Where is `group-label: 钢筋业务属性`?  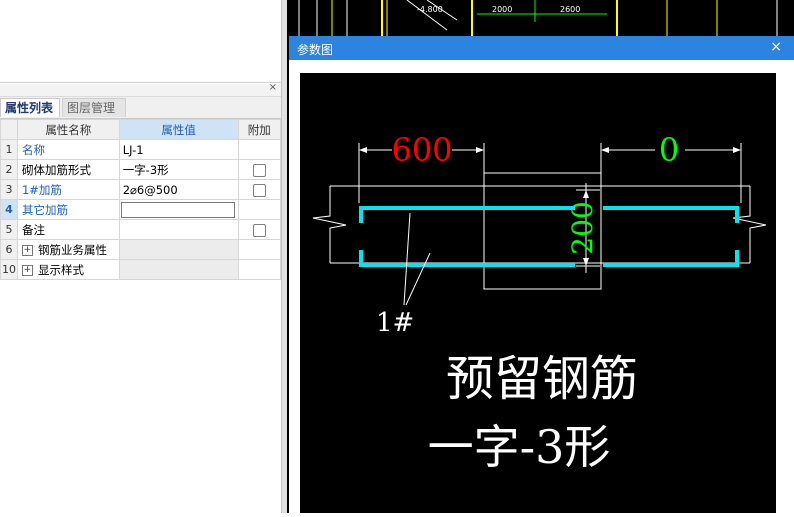 group-label: 钢筋业务属性 is located at coordinates (72, 249).